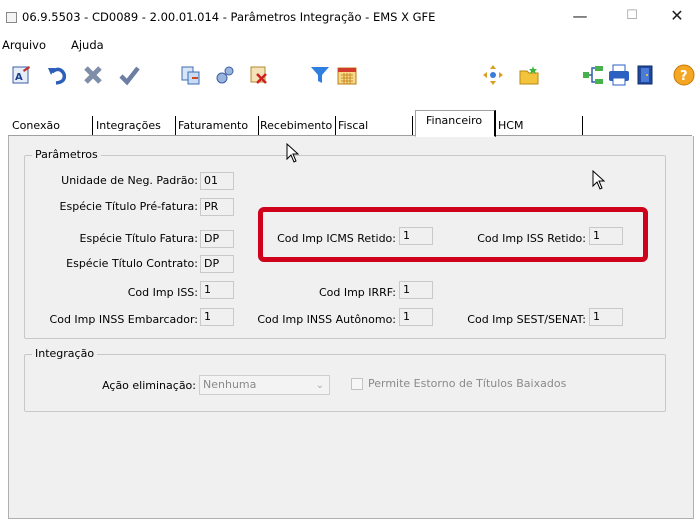 This screenshot has height=523, width=697. What do you see at coordinates (357, 384) in the screenshot?
I see `permite-estorno-checkbox` at bounding box center [357, 384].